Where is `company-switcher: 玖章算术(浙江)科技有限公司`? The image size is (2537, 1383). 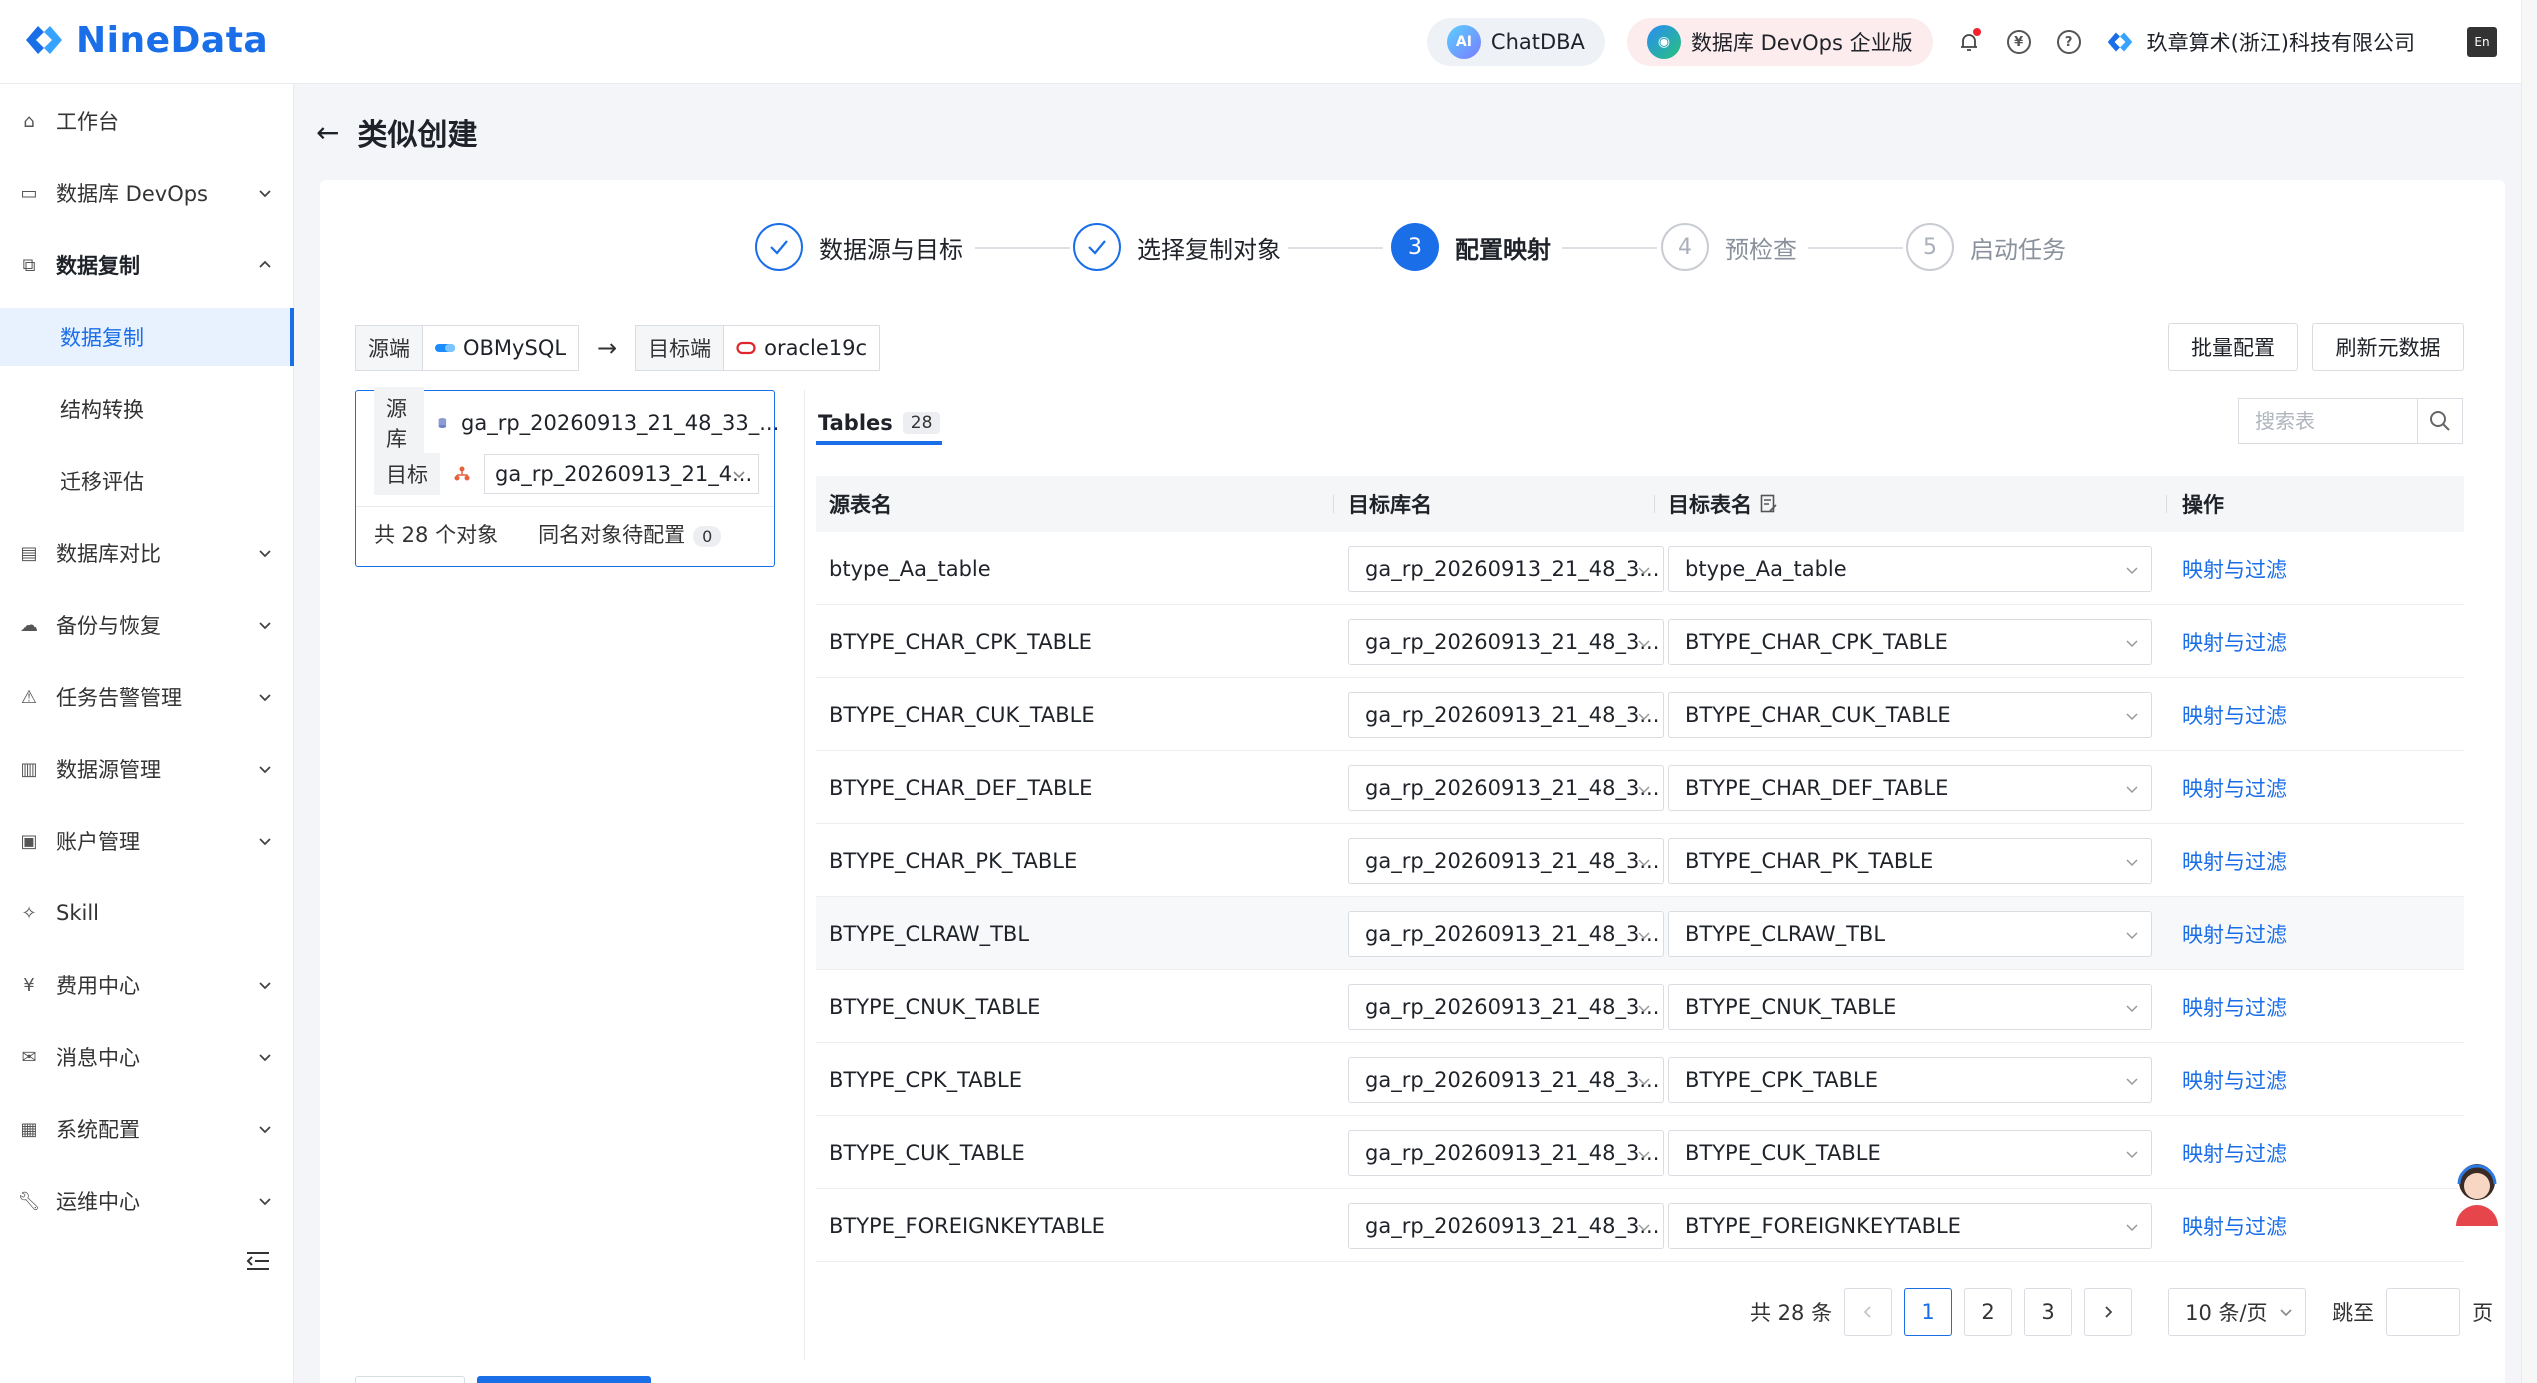
company-switcher: 玖章算术(浙江)科技有限公司 is located at coordinates (2260, 42).